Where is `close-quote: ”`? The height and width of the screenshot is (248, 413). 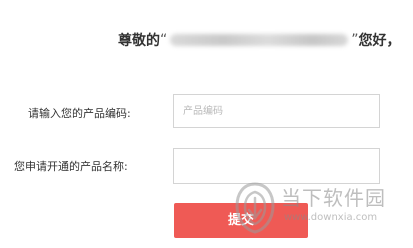
close-quote: ” is located at coordinates (355, 40).